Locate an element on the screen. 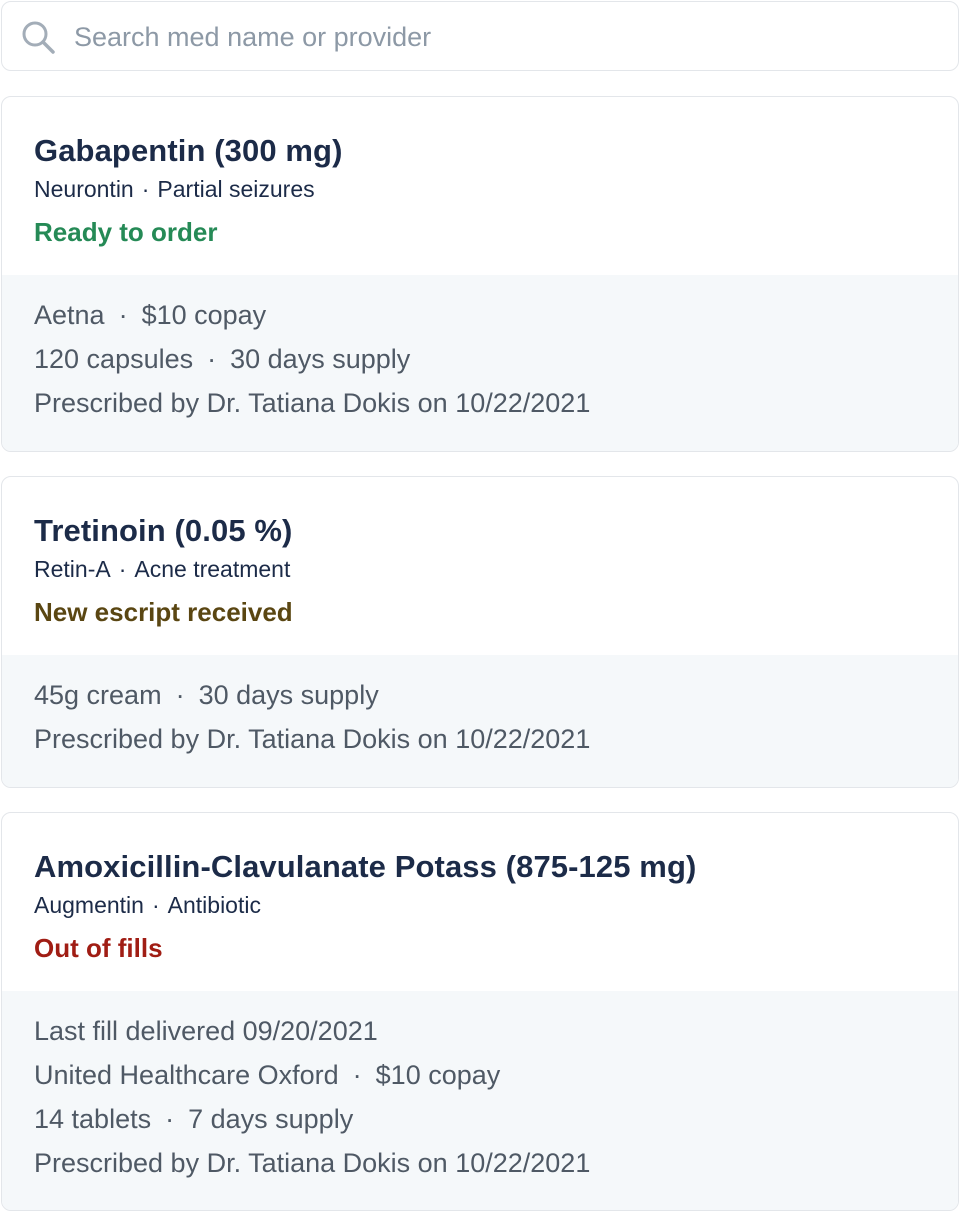 Image resolution: width=960 pixels, height=1212 pixels. quantity: 14 tablets is located at coordinates (93, 1119).